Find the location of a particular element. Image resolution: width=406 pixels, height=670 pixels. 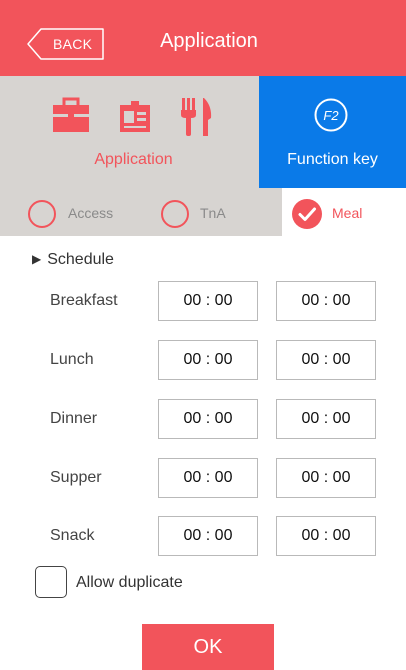

briefcase-icon is located at coordinates (71, 114).